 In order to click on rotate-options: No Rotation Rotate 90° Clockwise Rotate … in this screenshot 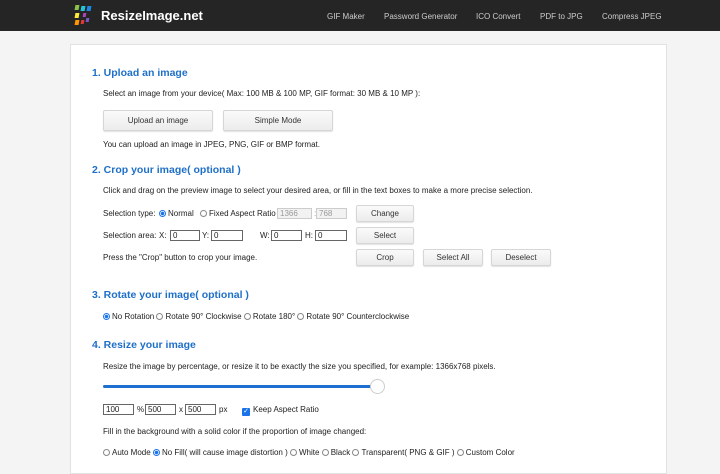, I will do `click(256, 316)`.